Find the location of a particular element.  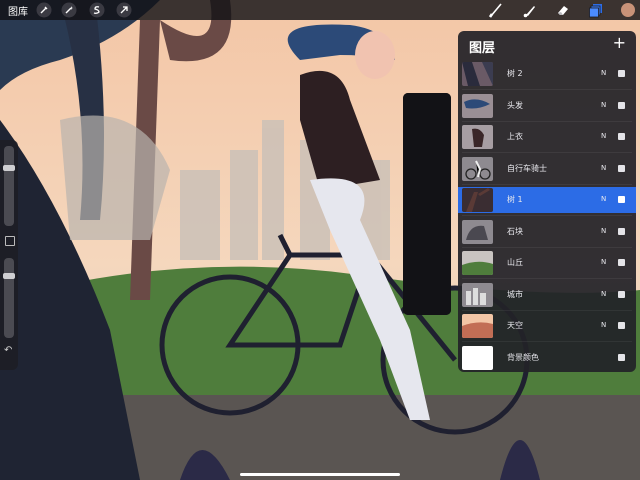

layers-icon is located at coordinates (596, 10).